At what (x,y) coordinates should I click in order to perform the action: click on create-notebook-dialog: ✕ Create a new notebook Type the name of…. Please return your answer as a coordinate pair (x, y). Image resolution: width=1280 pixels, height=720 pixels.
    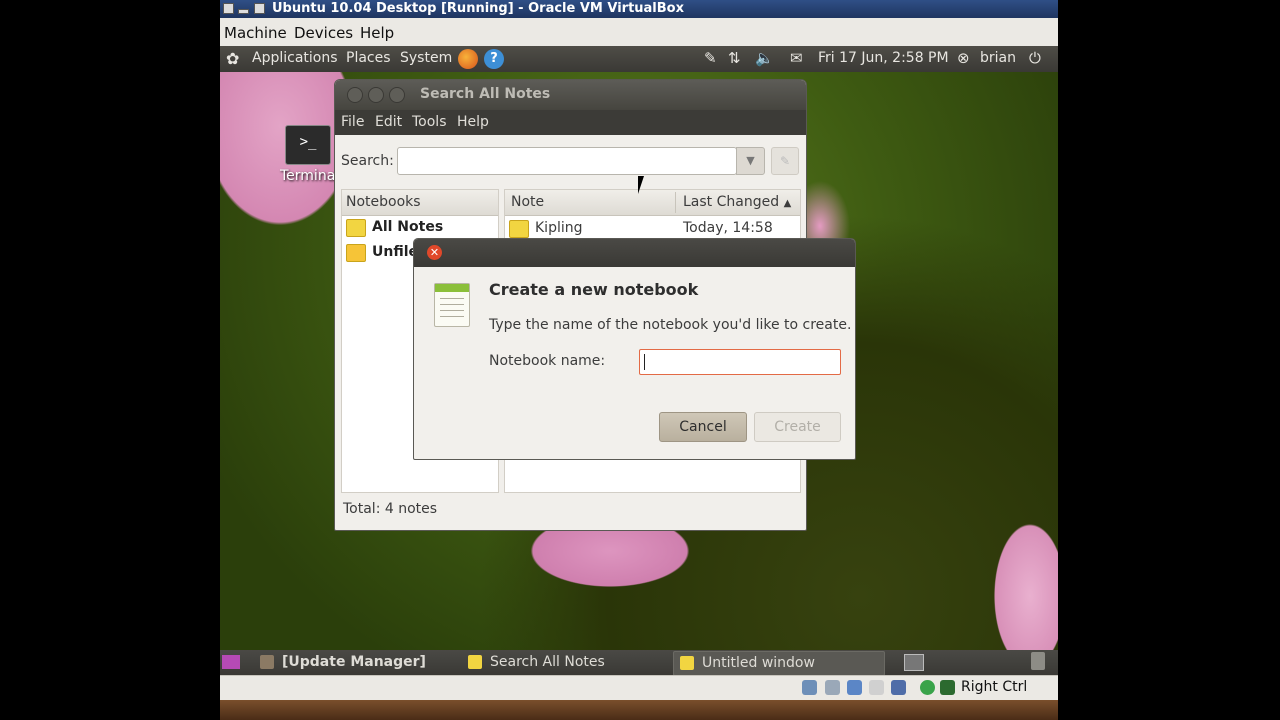
    Looking at the image, I should click on (634, 349).